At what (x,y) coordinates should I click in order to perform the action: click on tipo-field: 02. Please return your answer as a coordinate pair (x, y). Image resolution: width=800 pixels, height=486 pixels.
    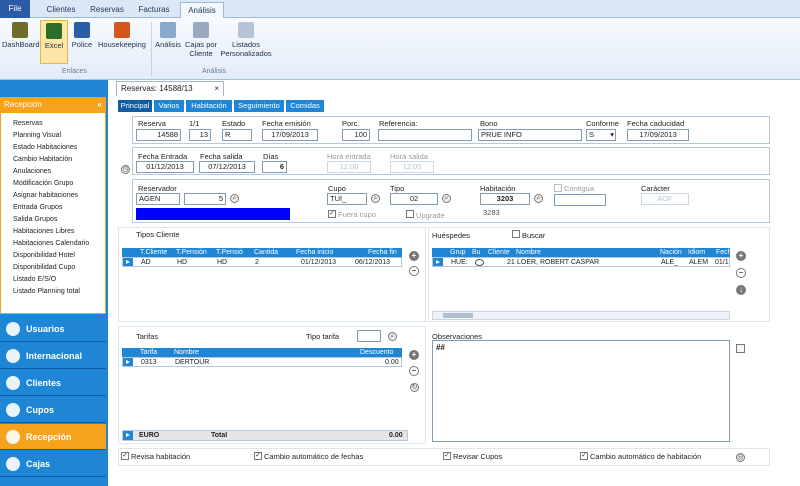
    Looking at the image, I should click on (414, 199).